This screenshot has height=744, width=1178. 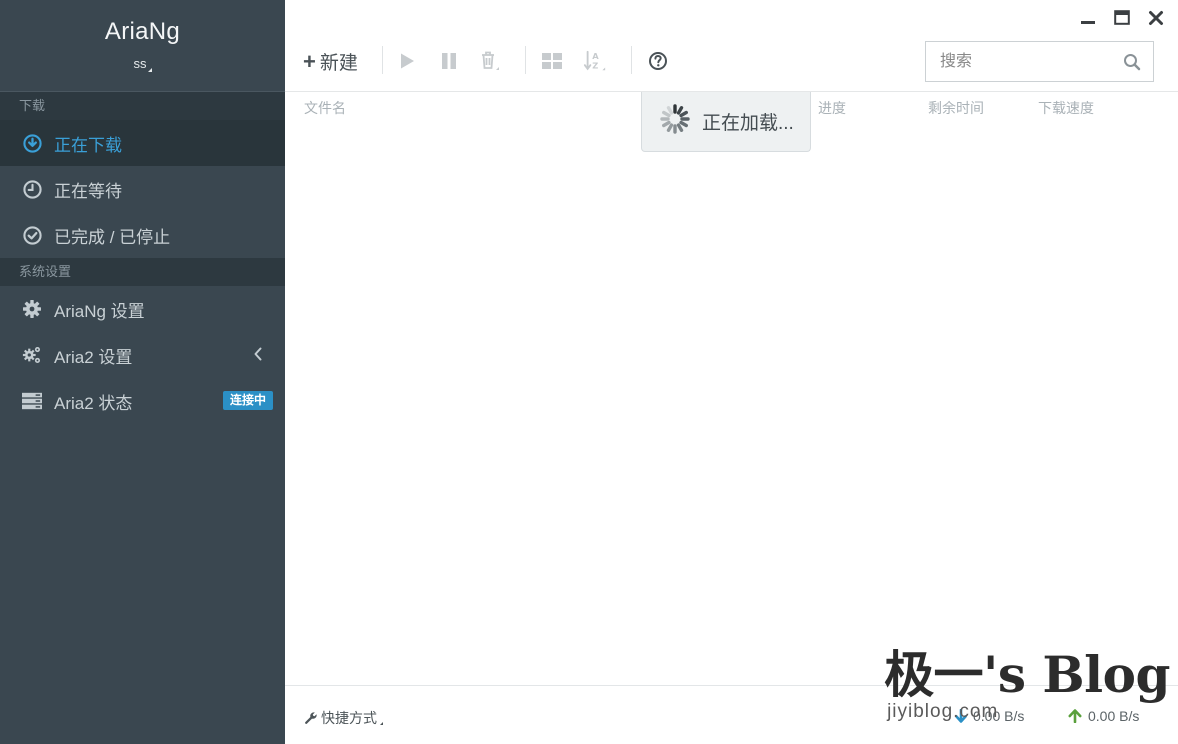 What do you see at coordinates (88, 191) in the screenshot?
I see `sidebar-item-label: 正在等待` at bounding box center [88, 191].